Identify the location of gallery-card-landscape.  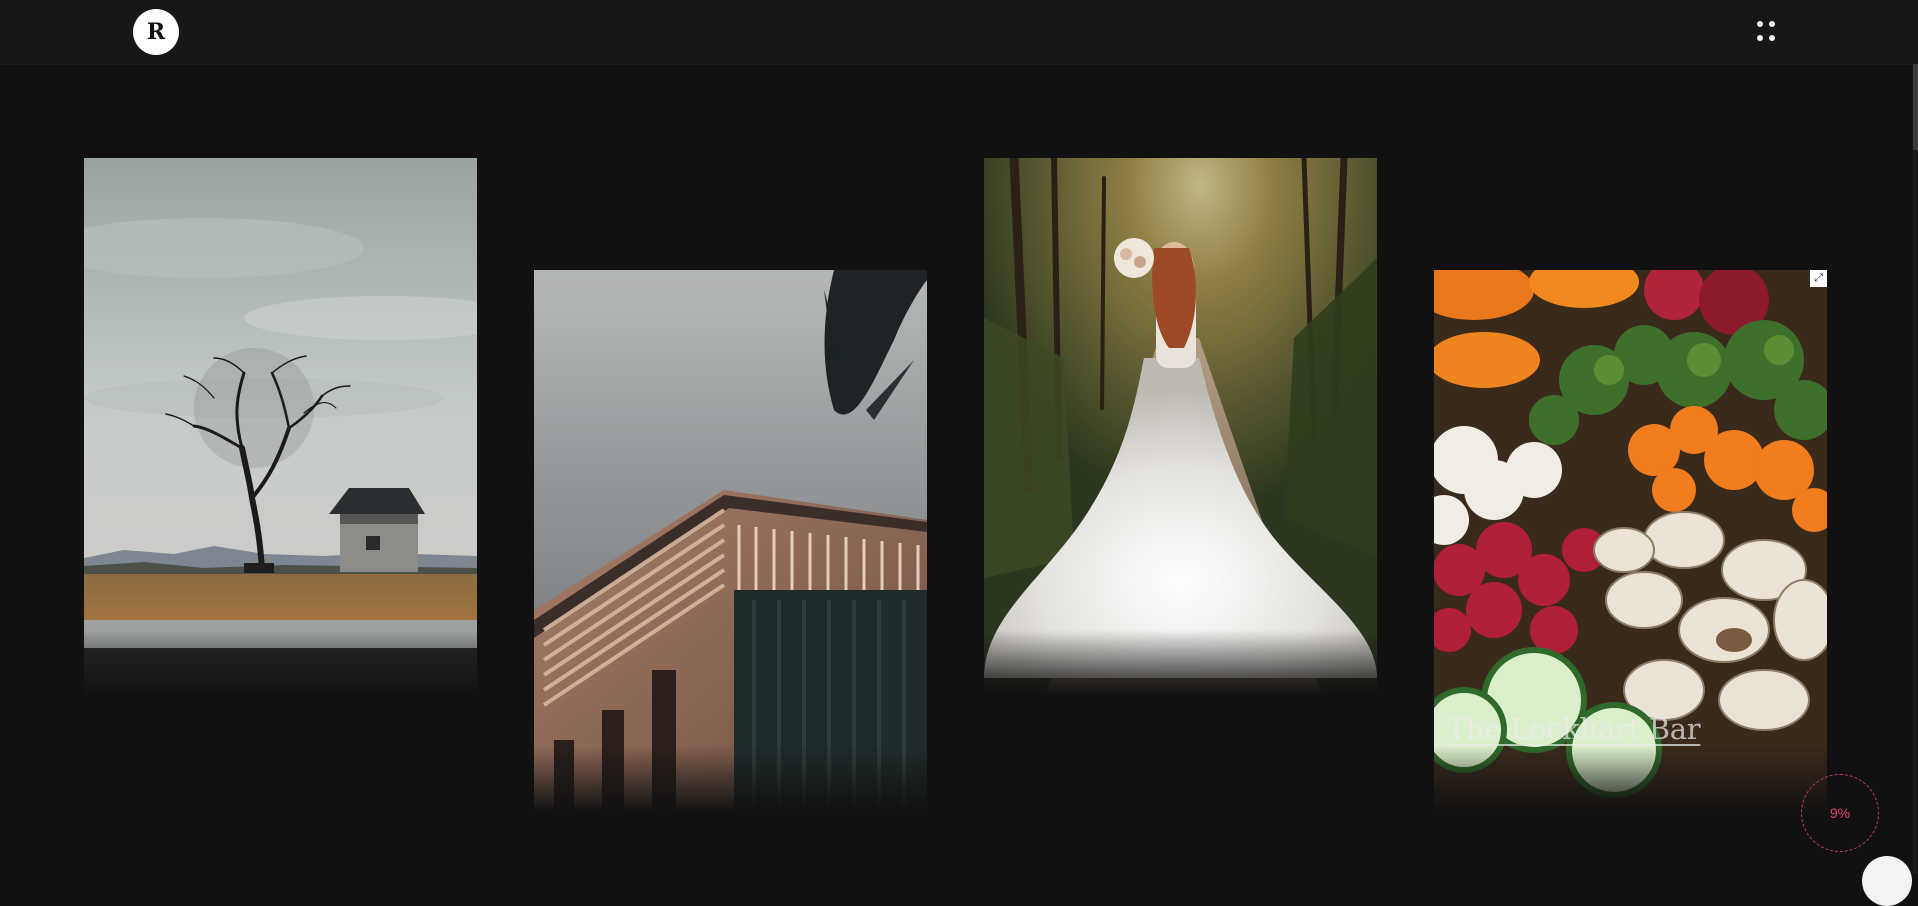
(280, 429).